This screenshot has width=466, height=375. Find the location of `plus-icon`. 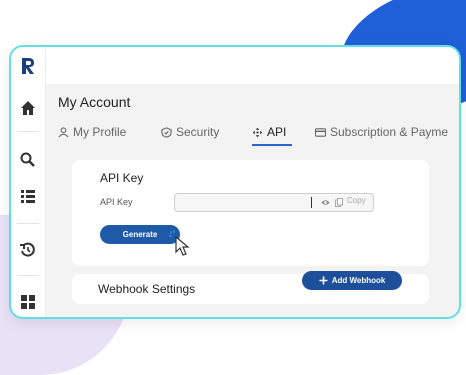

plus-icon is located at coordinates (323, 280).